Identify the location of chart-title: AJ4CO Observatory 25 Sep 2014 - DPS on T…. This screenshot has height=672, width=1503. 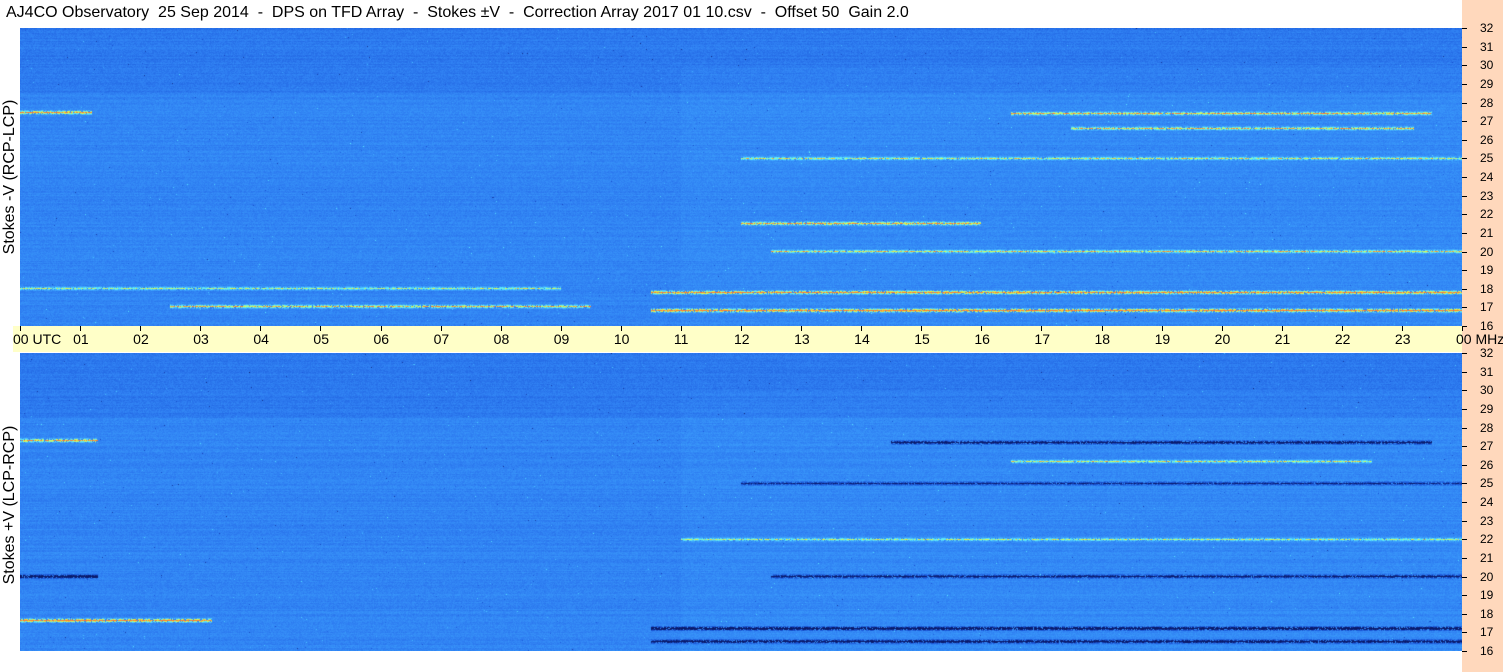
(457, 12).